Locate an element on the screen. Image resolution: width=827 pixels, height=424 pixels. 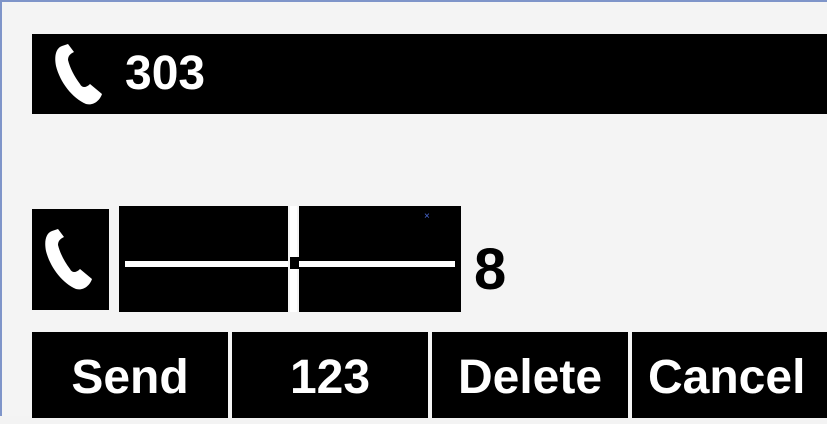
text-cursor is located at coordinates (294, 263).